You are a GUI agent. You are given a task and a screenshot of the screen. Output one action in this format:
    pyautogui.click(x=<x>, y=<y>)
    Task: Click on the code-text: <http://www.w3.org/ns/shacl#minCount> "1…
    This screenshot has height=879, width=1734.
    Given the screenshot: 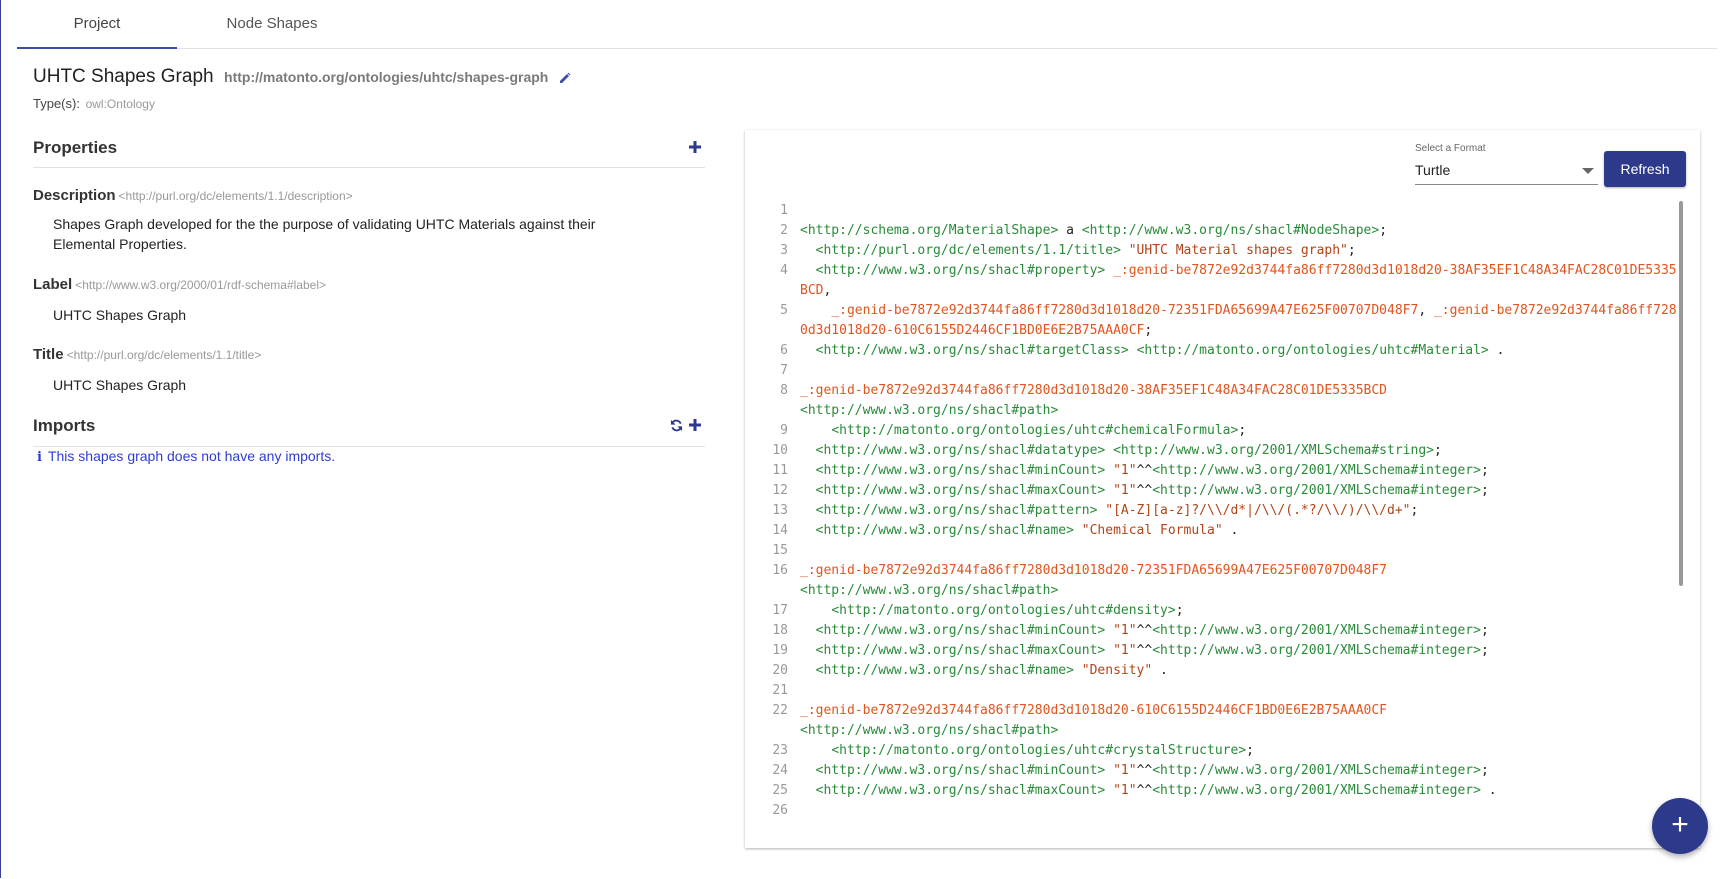 What is the action you would take?
    pyautogui.click(x=1152, y=630)
    